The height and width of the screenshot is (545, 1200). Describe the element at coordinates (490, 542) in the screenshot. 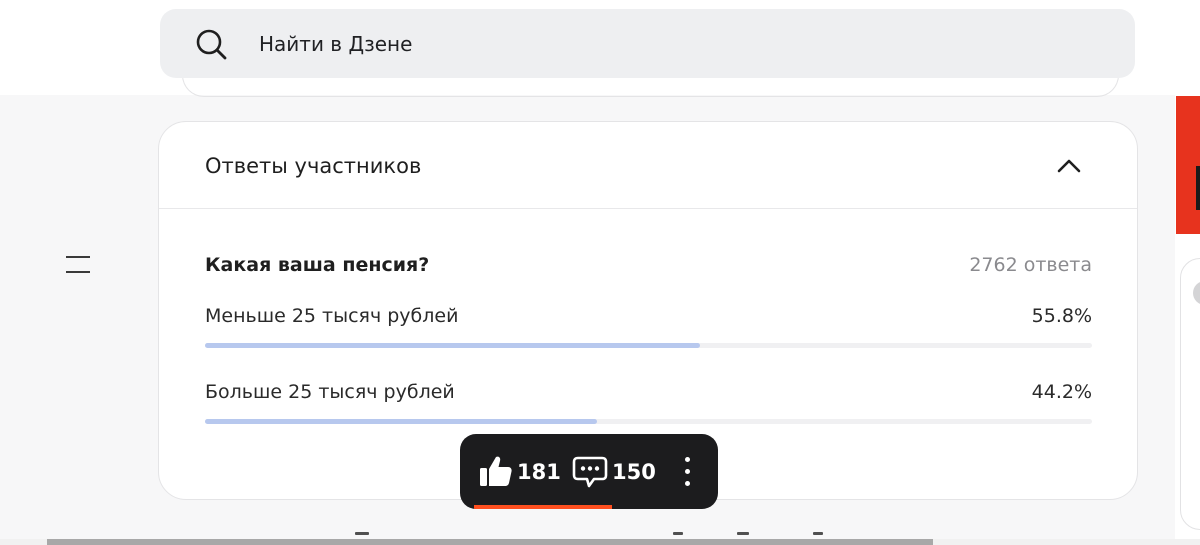

I see `scrollbar-thumb` at that location.